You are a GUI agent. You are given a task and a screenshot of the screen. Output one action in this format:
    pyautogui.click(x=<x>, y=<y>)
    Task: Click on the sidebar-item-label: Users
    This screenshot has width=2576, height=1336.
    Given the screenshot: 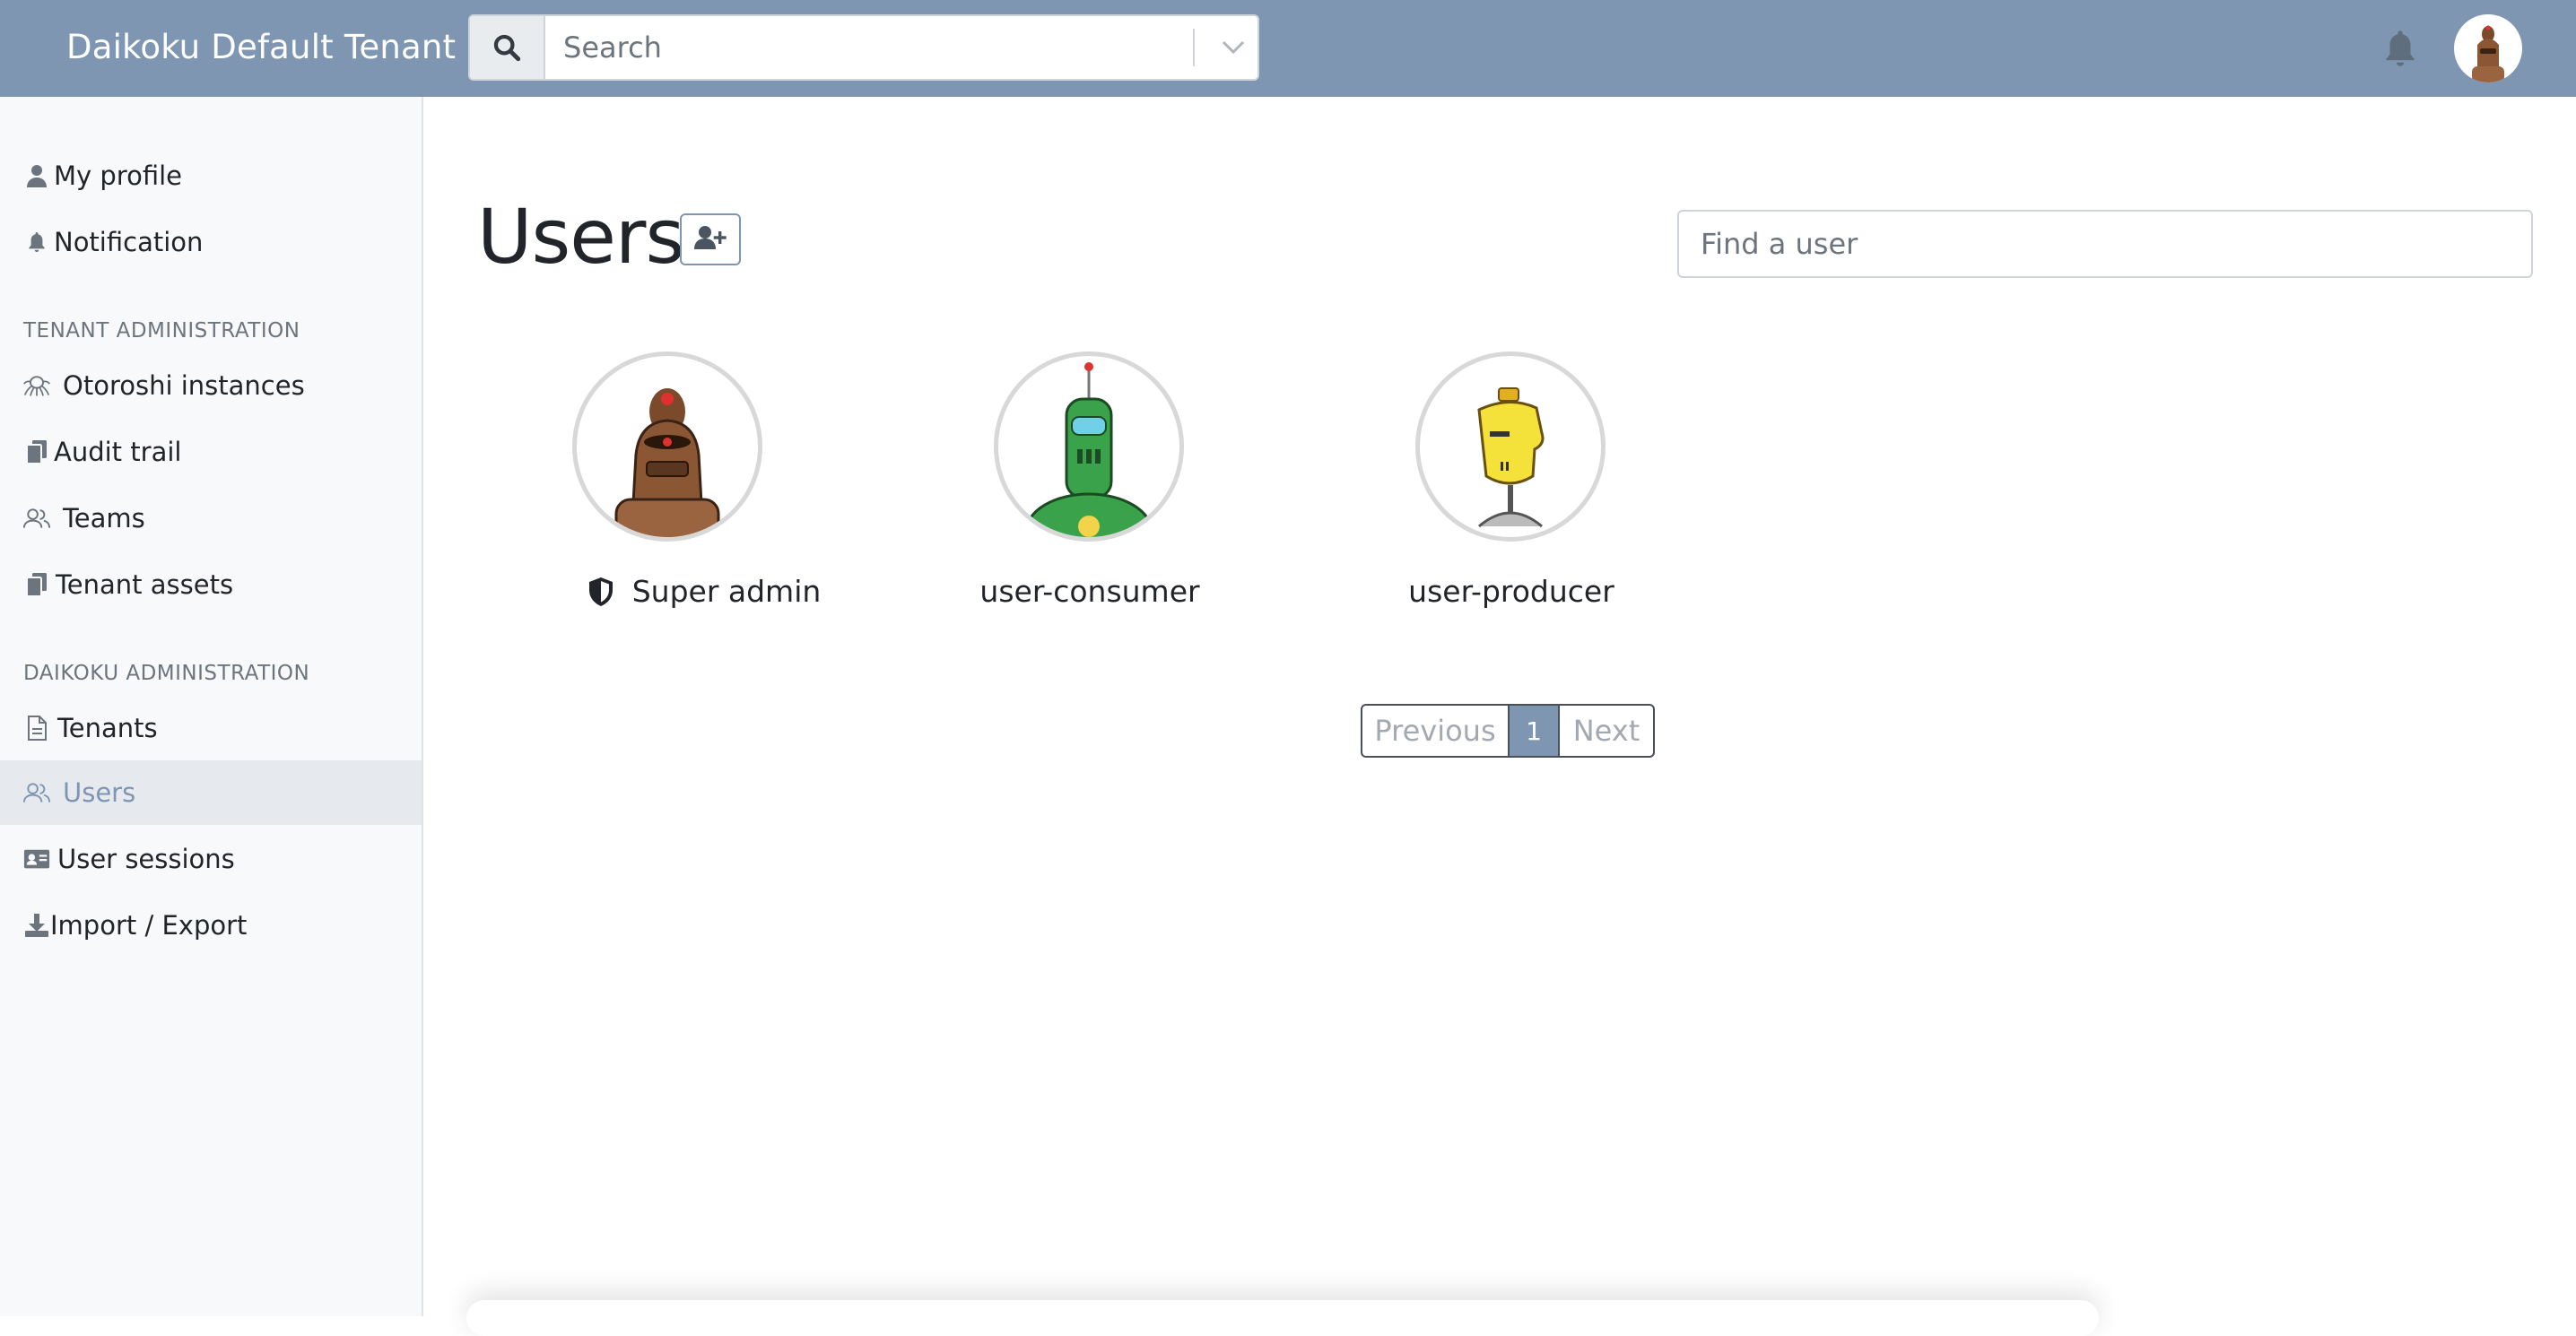 What is the action you would take?
    pyautogui.click(x=99, y=792)
    